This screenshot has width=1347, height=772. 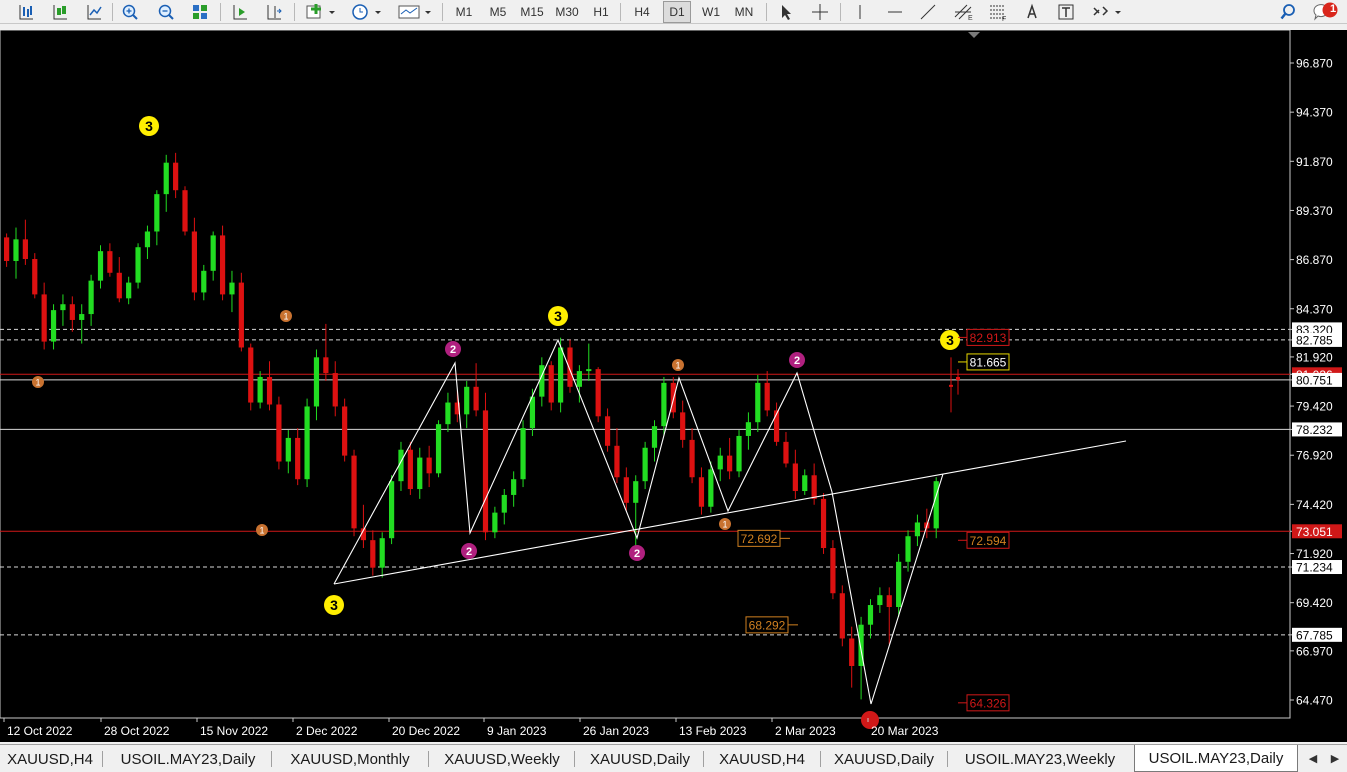 I want to click on timeframe-d1: D1, so click(x=677, y=12).